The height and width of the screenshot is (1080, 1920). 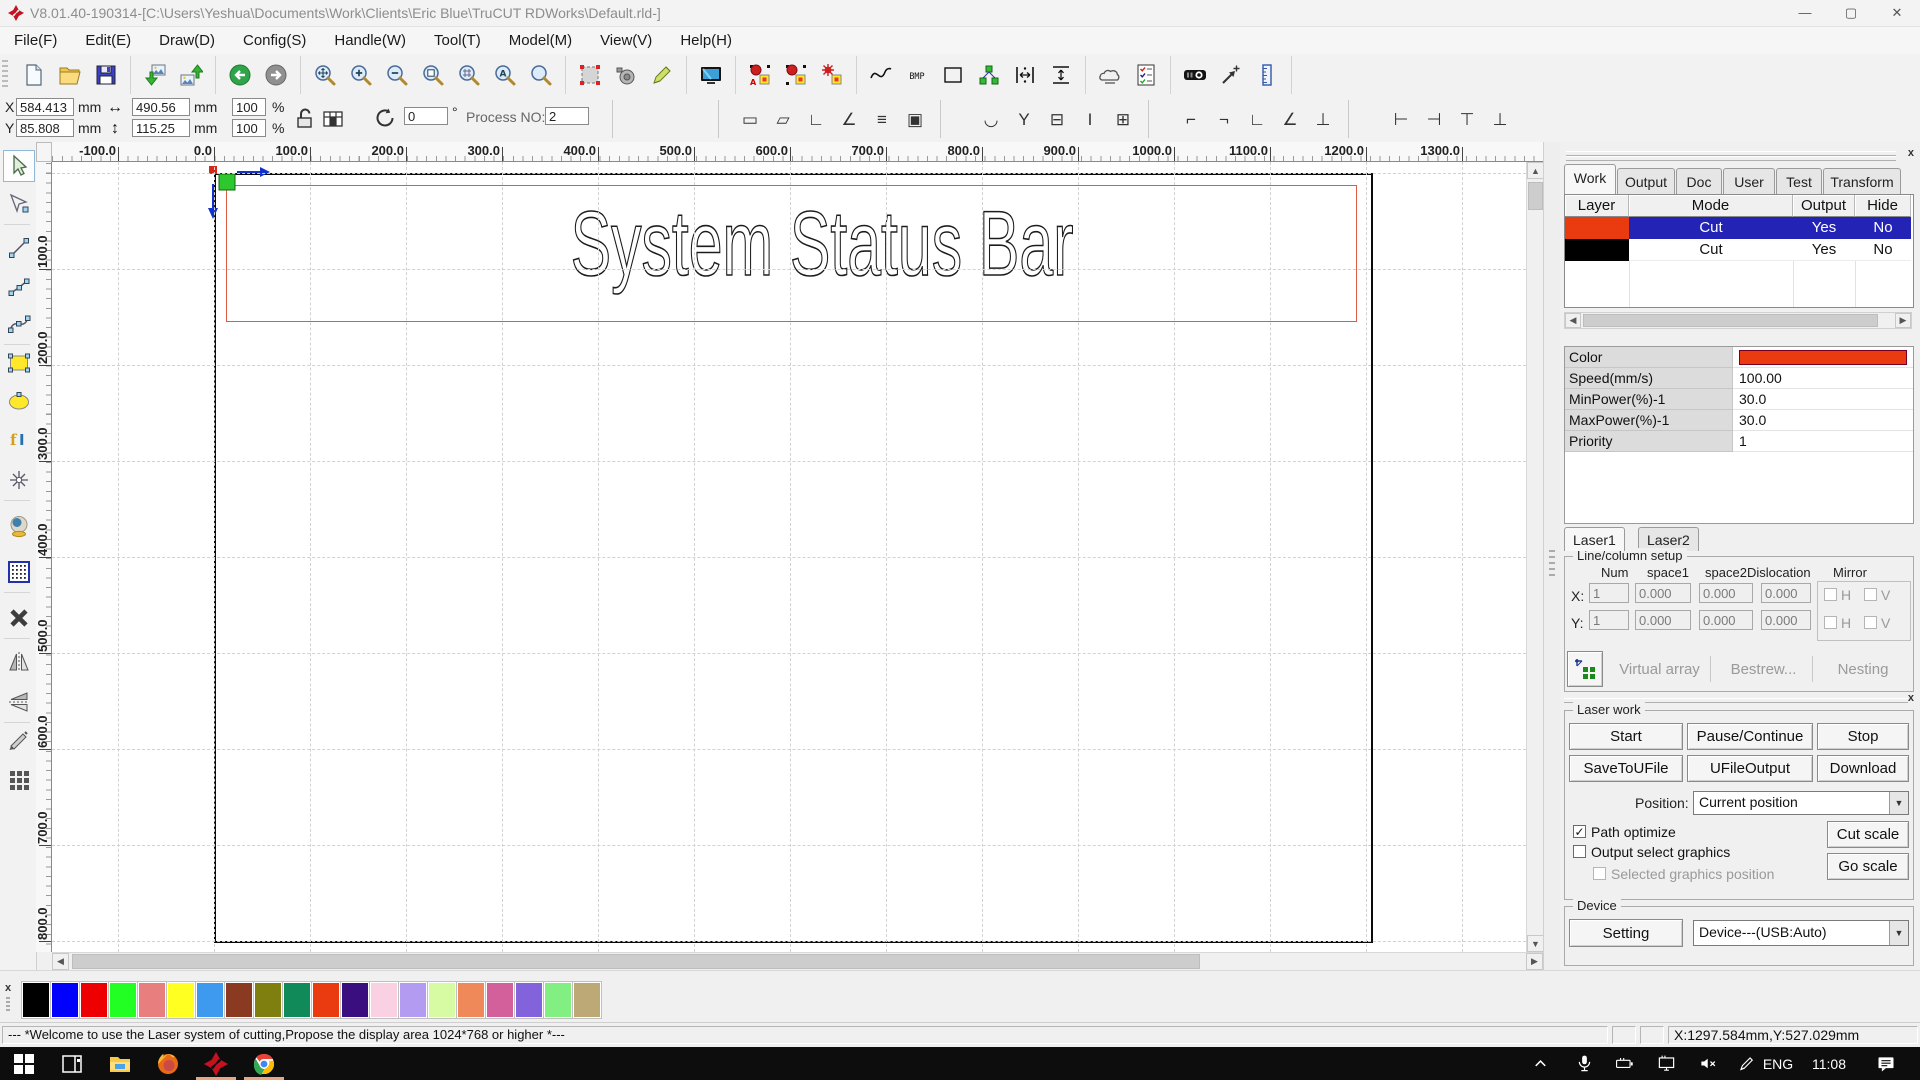 I want to click on prop-value: 30.0, so click(x=1823, y=399).